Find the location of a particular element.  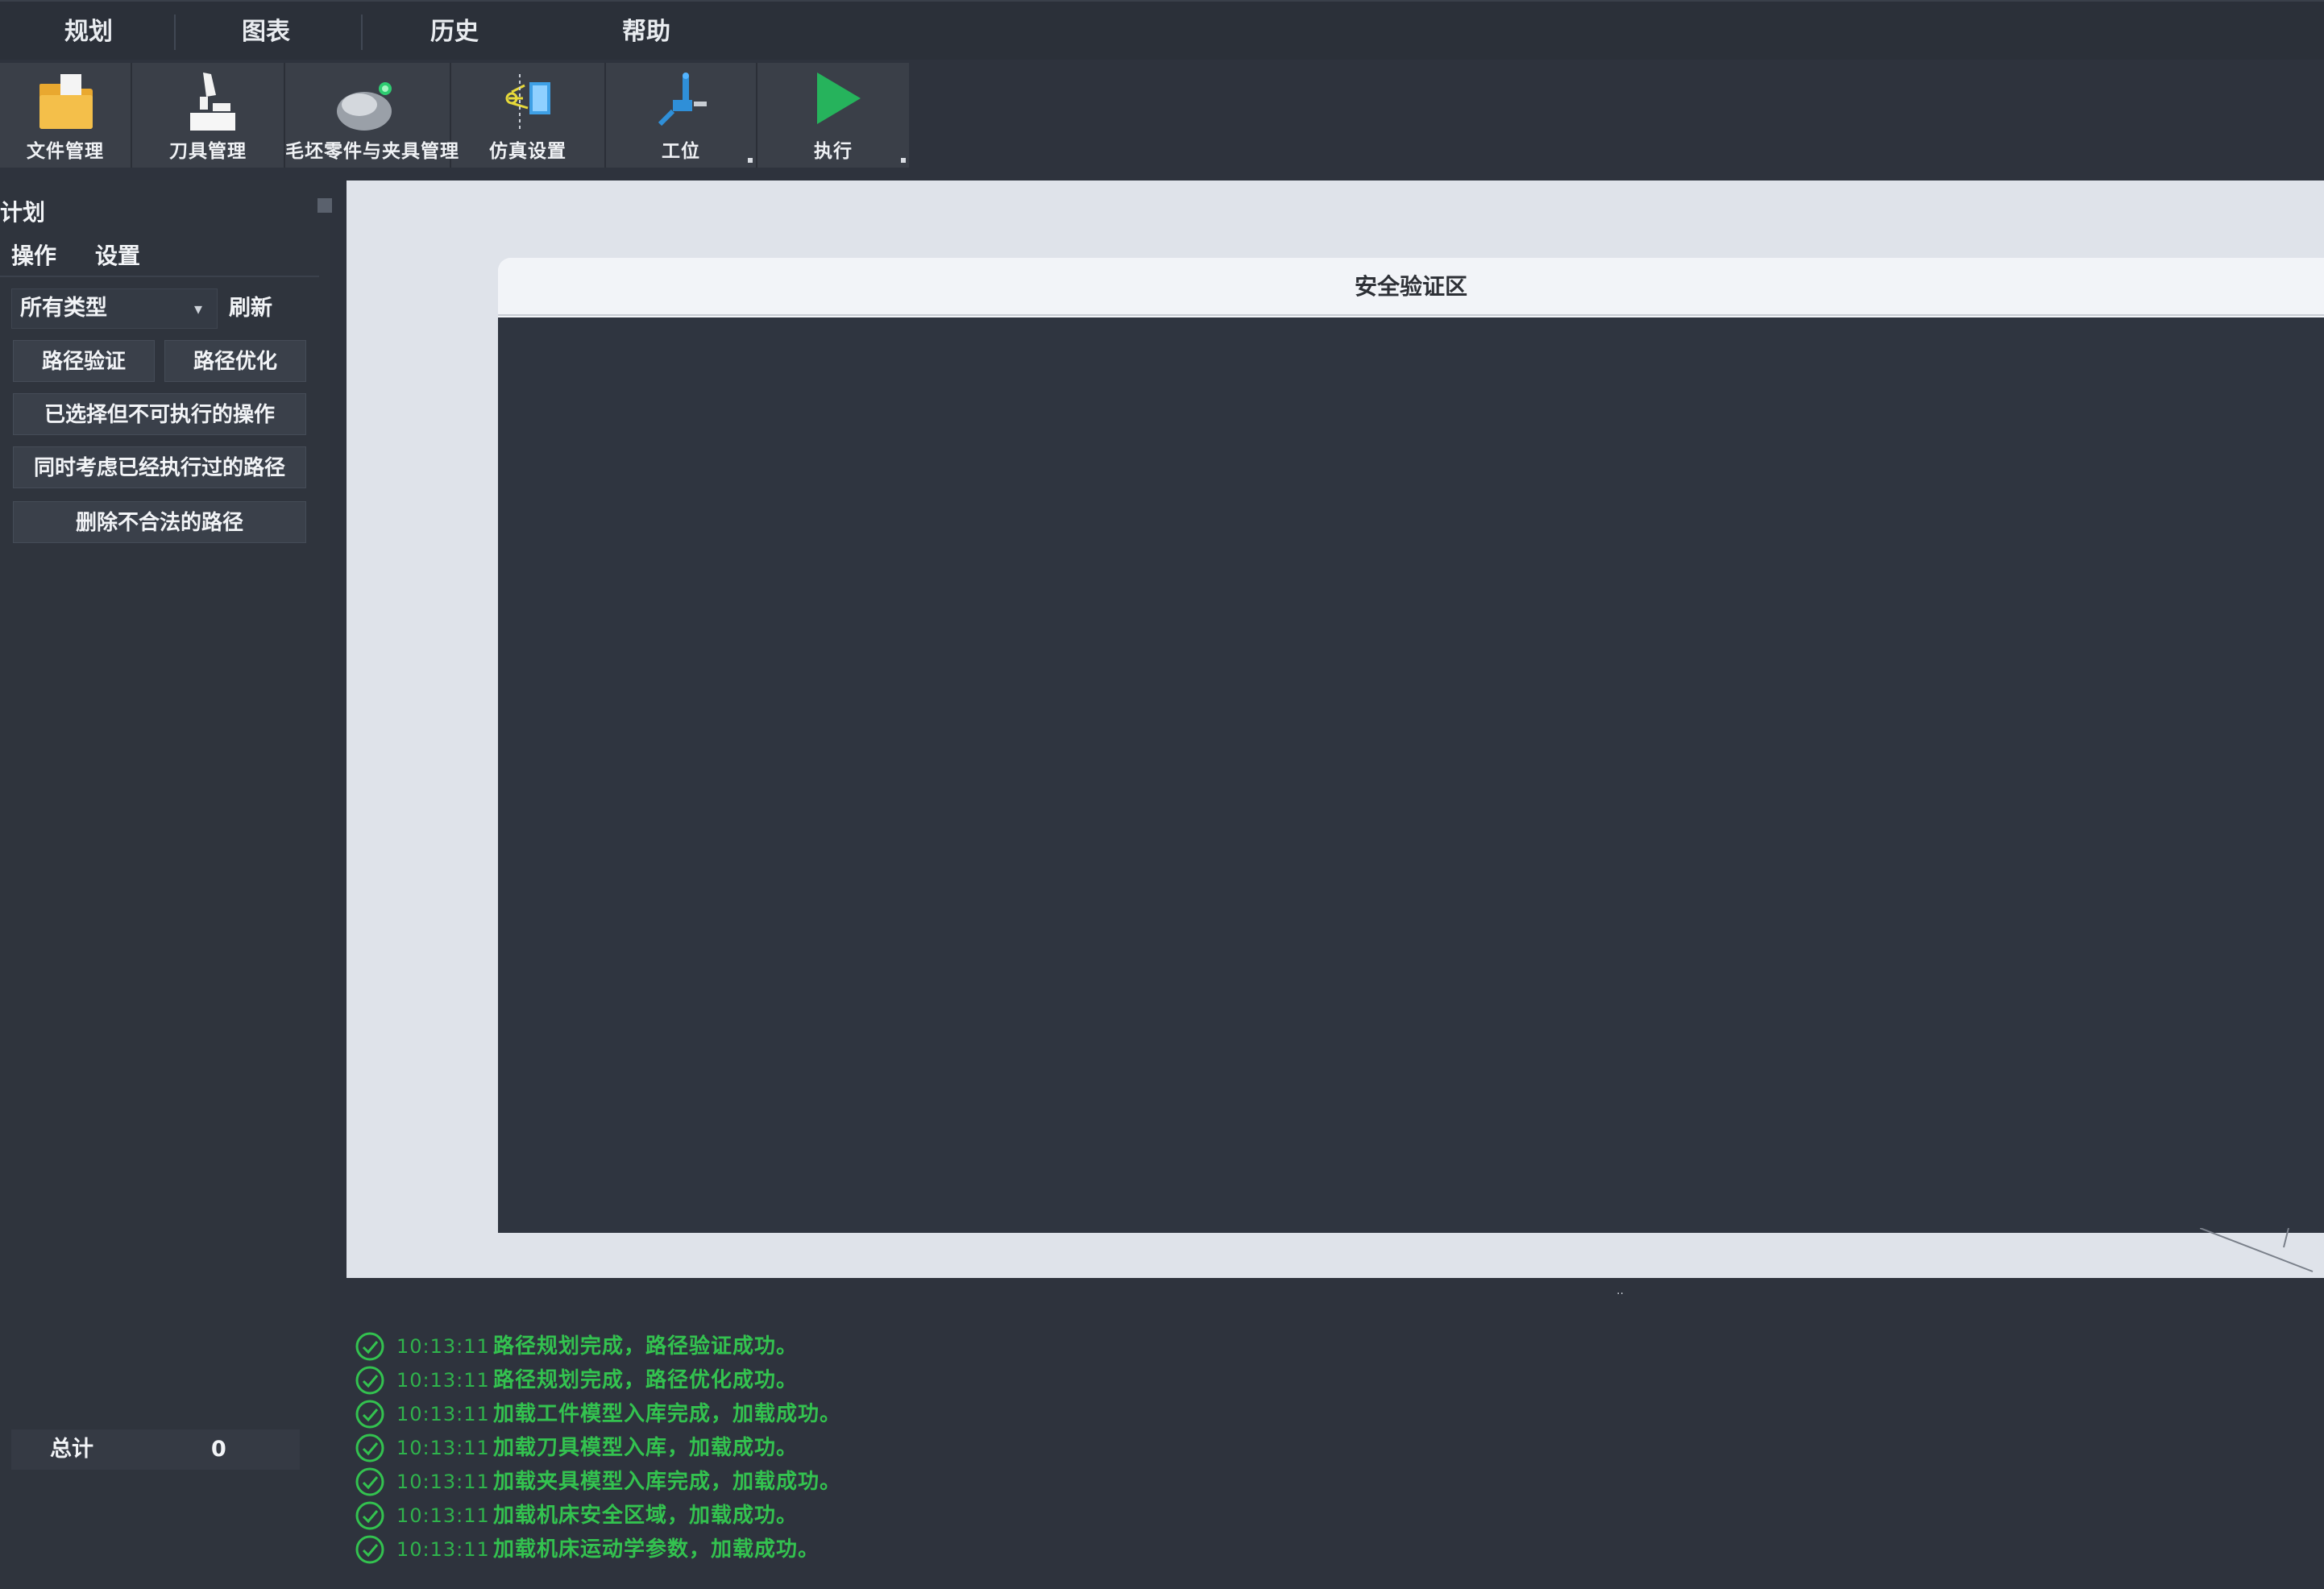

tool-label: 仿真设置 is located at coordinates (527, 151).